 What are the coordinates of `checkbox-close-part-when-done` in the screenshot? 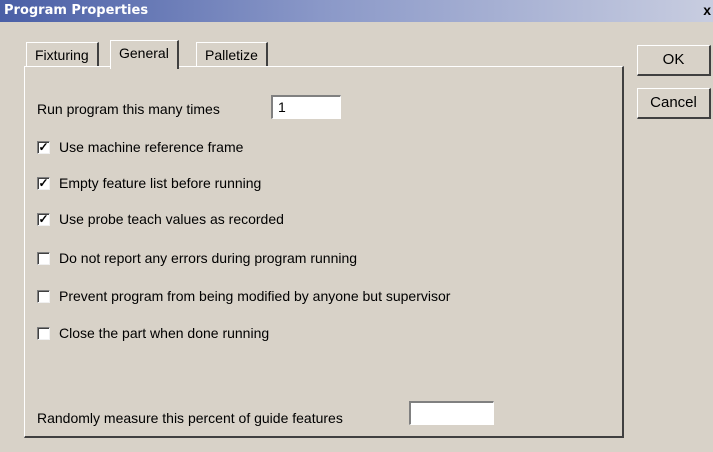 It's located at (43, 333).